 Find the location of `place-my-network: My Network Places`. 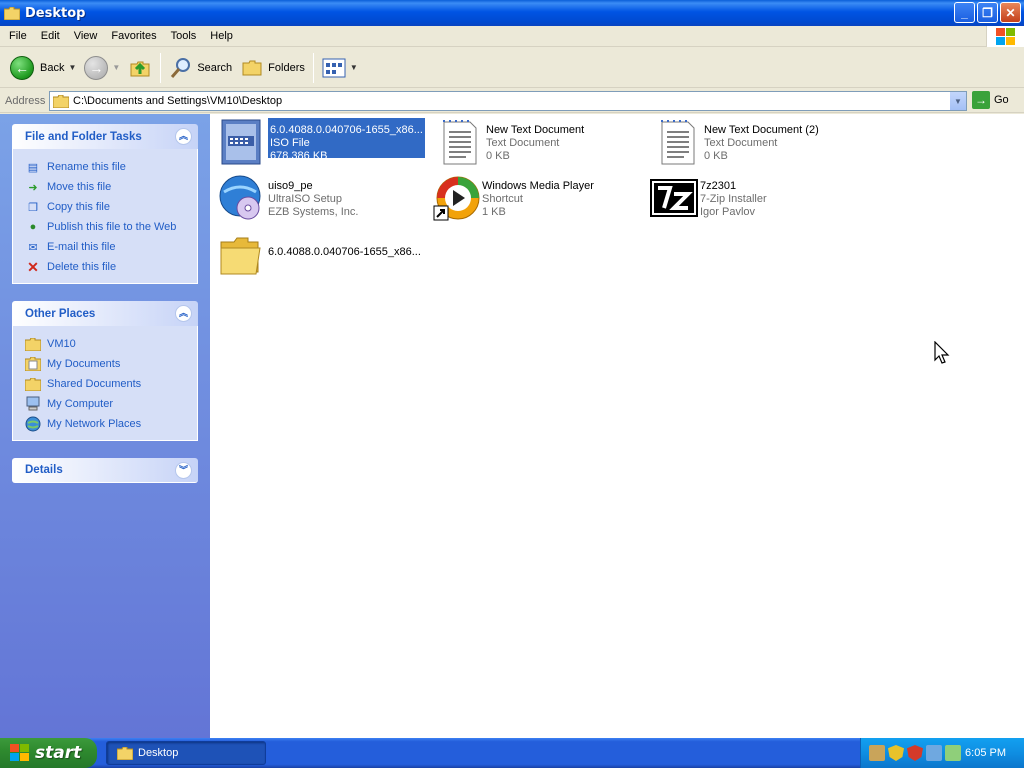

place-my-network: My Network Places is located at coordinates (111, 424).